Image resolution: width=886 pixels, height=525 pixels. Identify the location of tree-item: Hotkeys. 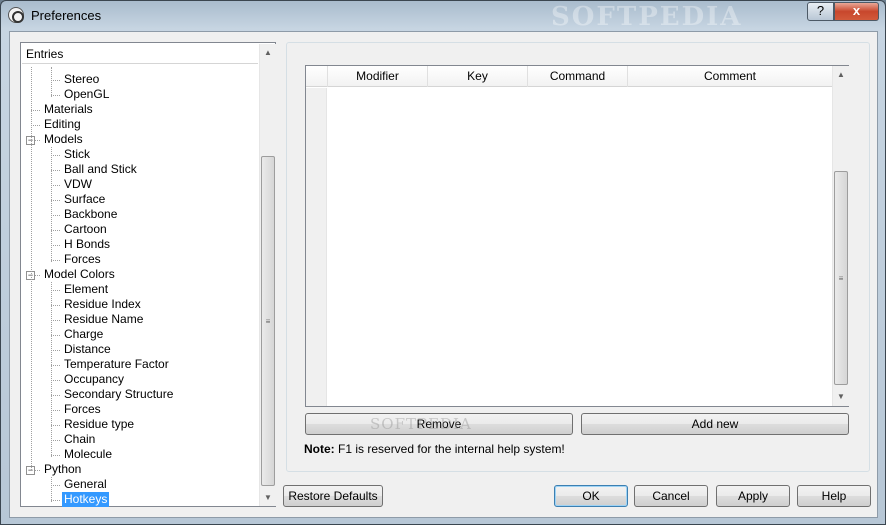
(86, 499).